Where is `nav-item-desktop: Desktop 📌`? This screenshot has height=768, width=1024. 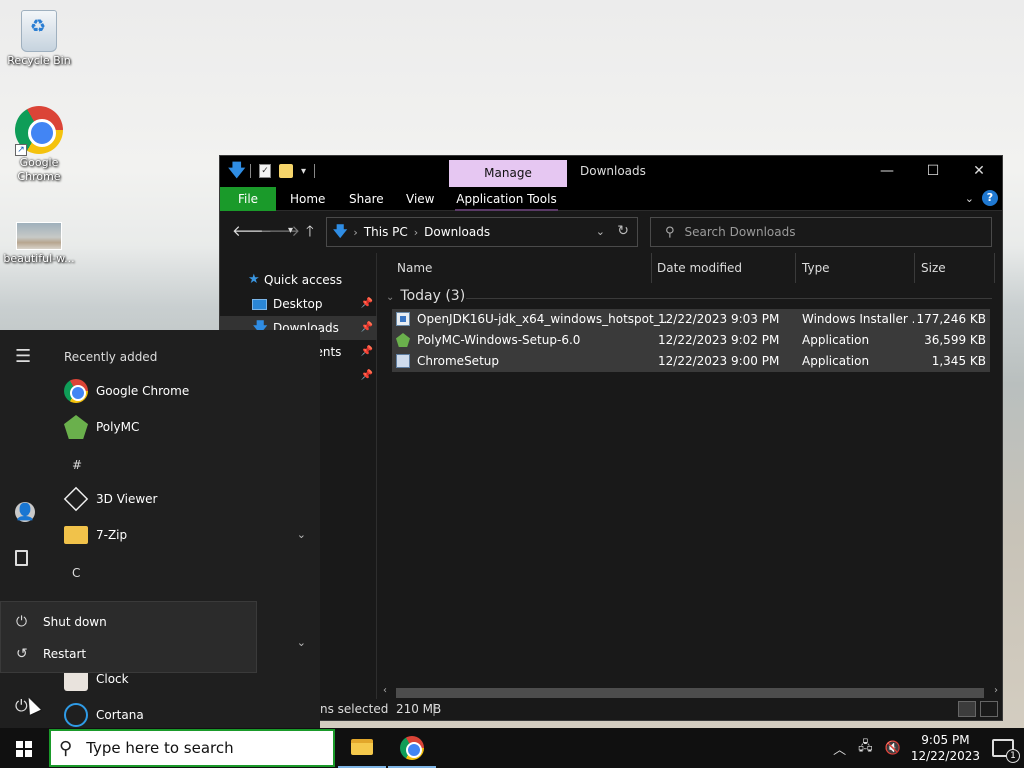 nav-item-desktop: Desktop 📌 is located at coordinates (298, 304).